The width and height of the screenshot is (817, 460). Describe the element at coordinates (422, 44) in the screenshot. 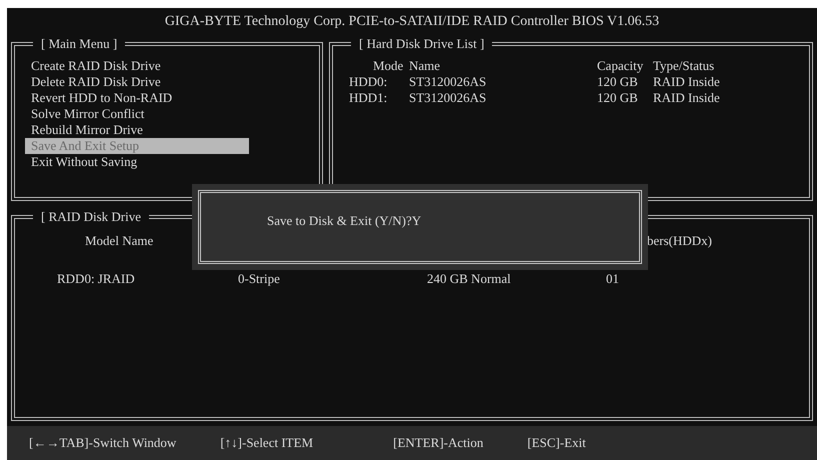

I see `panel-title: [ Hard Disk Drive List ]` at that location.